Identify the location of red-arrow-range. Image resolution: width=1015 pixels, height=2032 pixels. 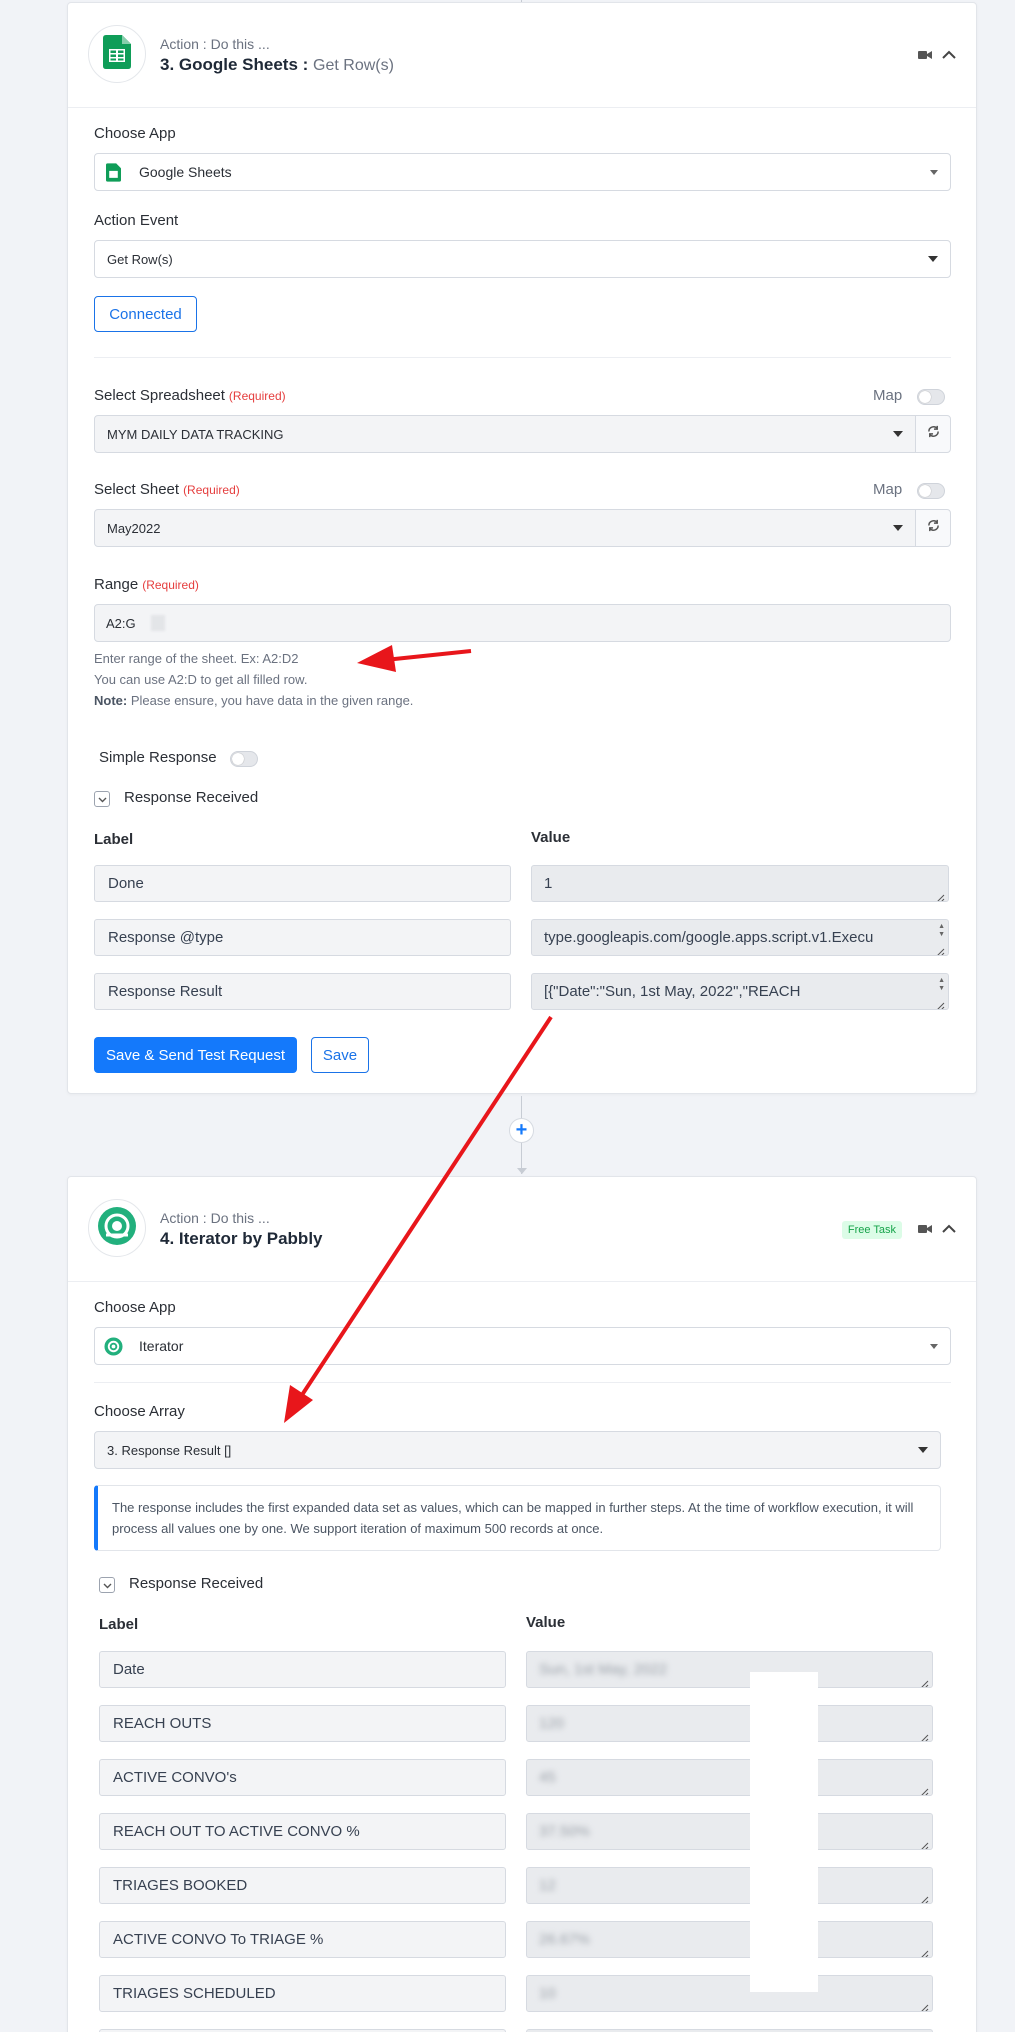
(414, 658).